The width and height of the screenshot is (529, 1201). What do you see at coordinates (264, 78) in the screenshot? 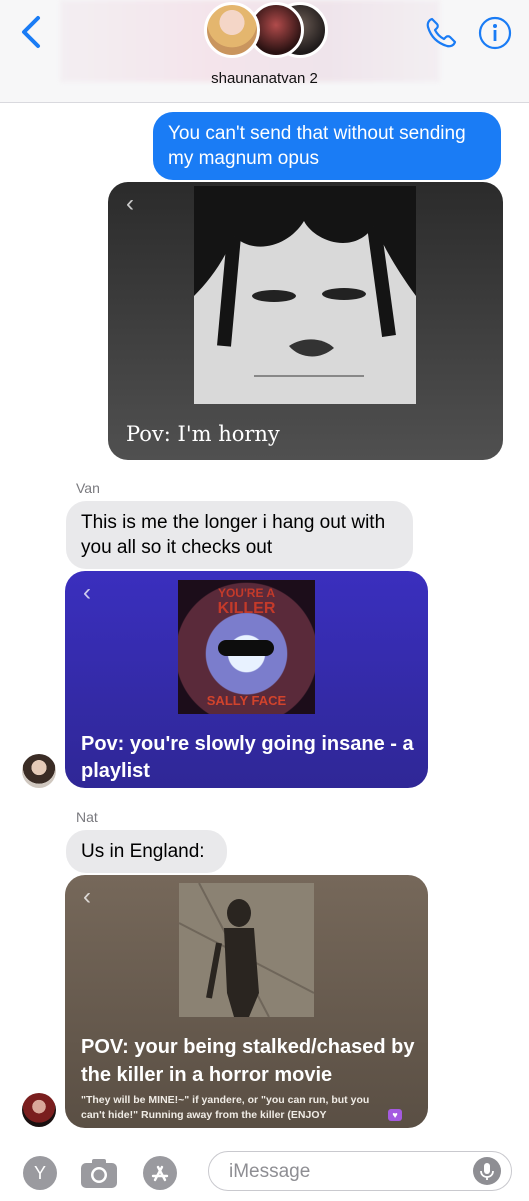
I see `group-name: shaunanatvan 2` at bounding box center [264, 78].